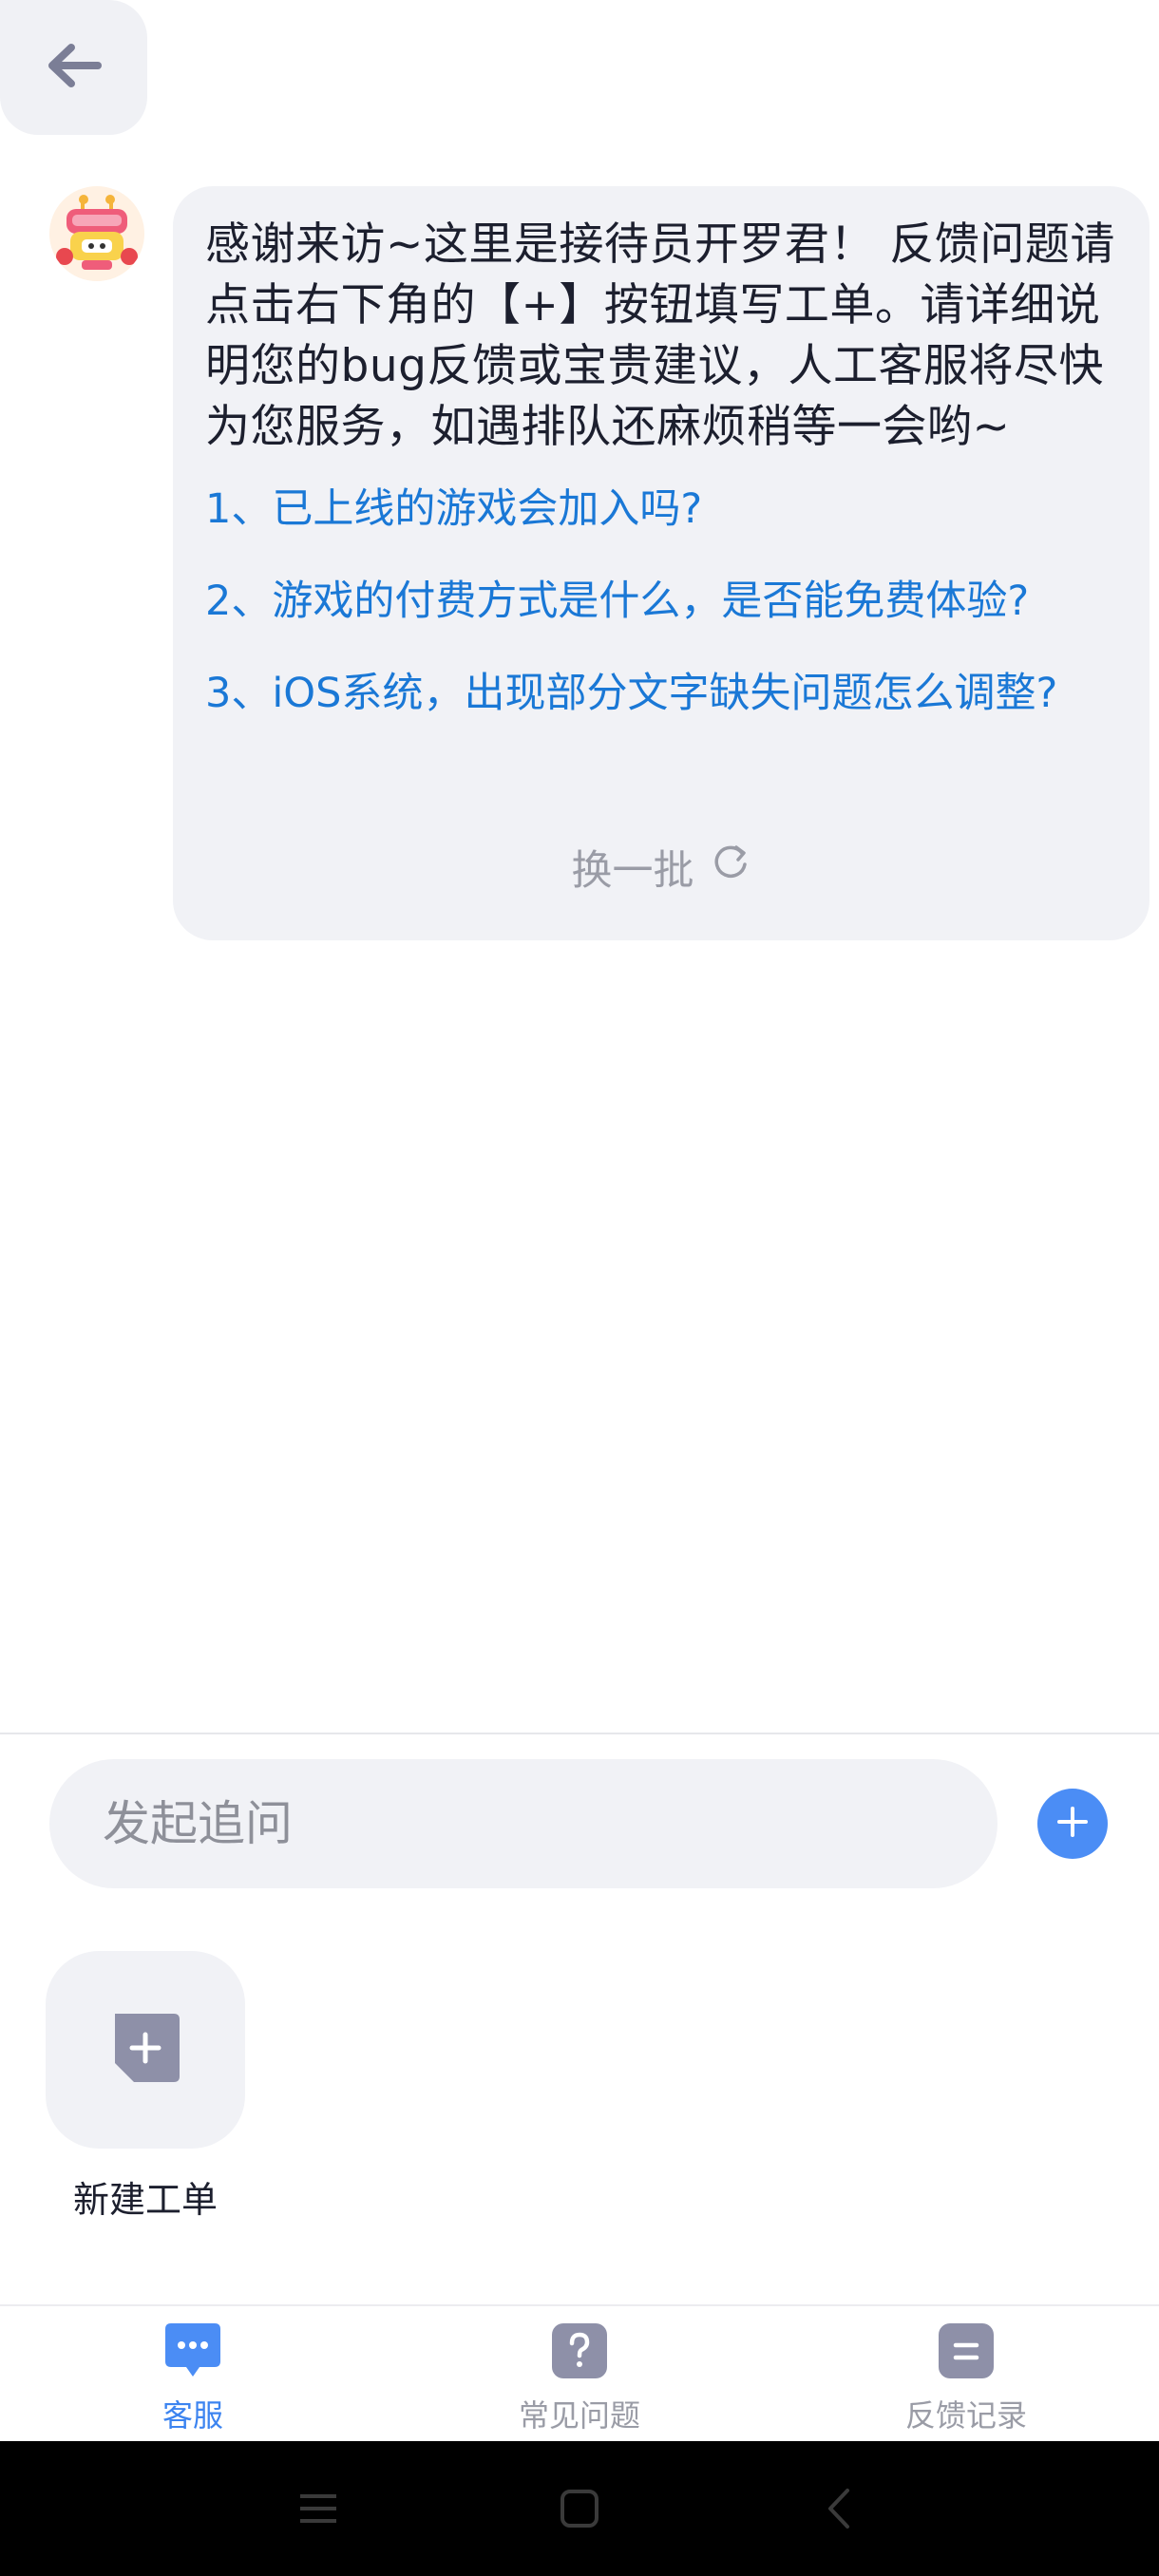  I want to click on faq-link: 2、游戏的付费方式是什么，是否能免费体验?, so click(661, 601).